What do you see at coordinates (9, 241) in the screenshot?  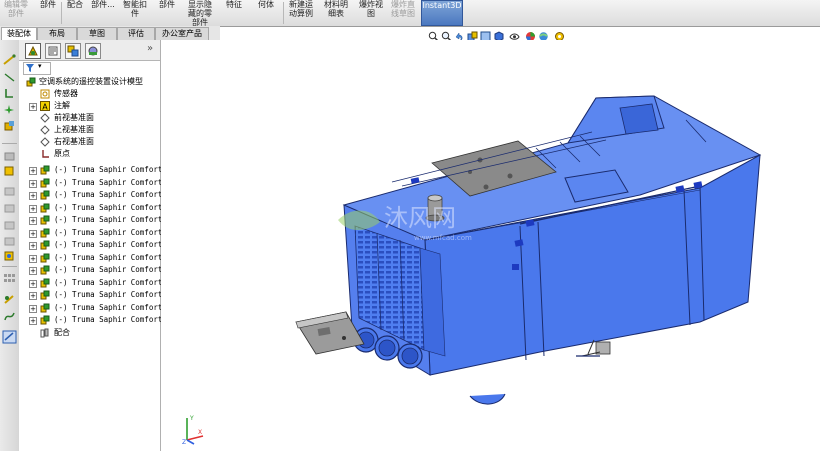 I see `apply-scene-icon` at bounding box center [9, 241].